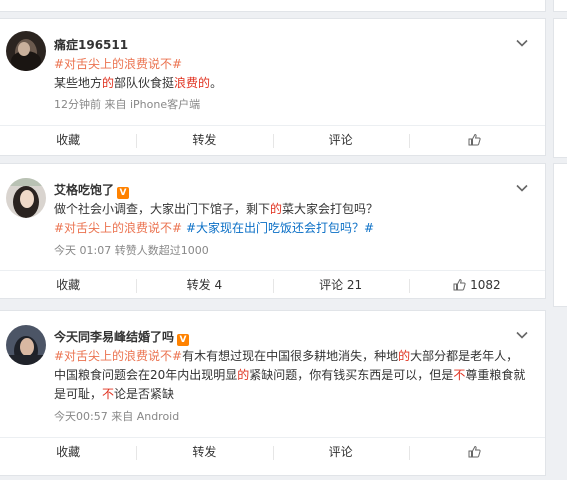 The width and height of the screenshot is (567, 480). Describe the element at coordinates (131, 250) in the screenshot. I see `post-meta: 今天 01:07 转赞人数超过1000` at that location.